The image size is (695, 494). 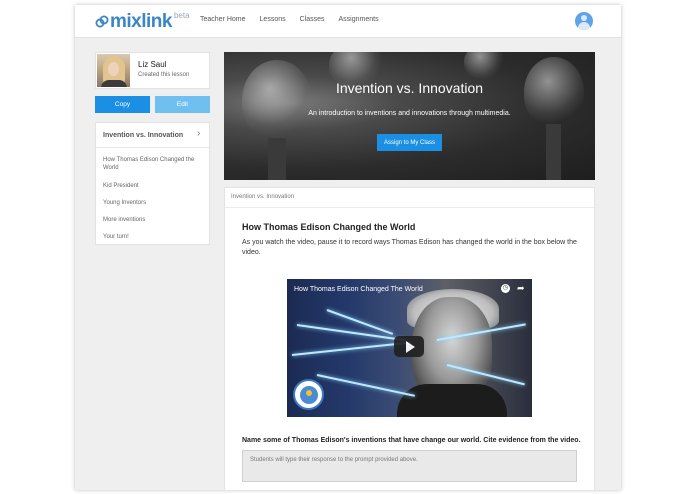 I want to click on video-player: How Thomas Edison Changed The World ◷ ➦, so click(x=409, y=348).